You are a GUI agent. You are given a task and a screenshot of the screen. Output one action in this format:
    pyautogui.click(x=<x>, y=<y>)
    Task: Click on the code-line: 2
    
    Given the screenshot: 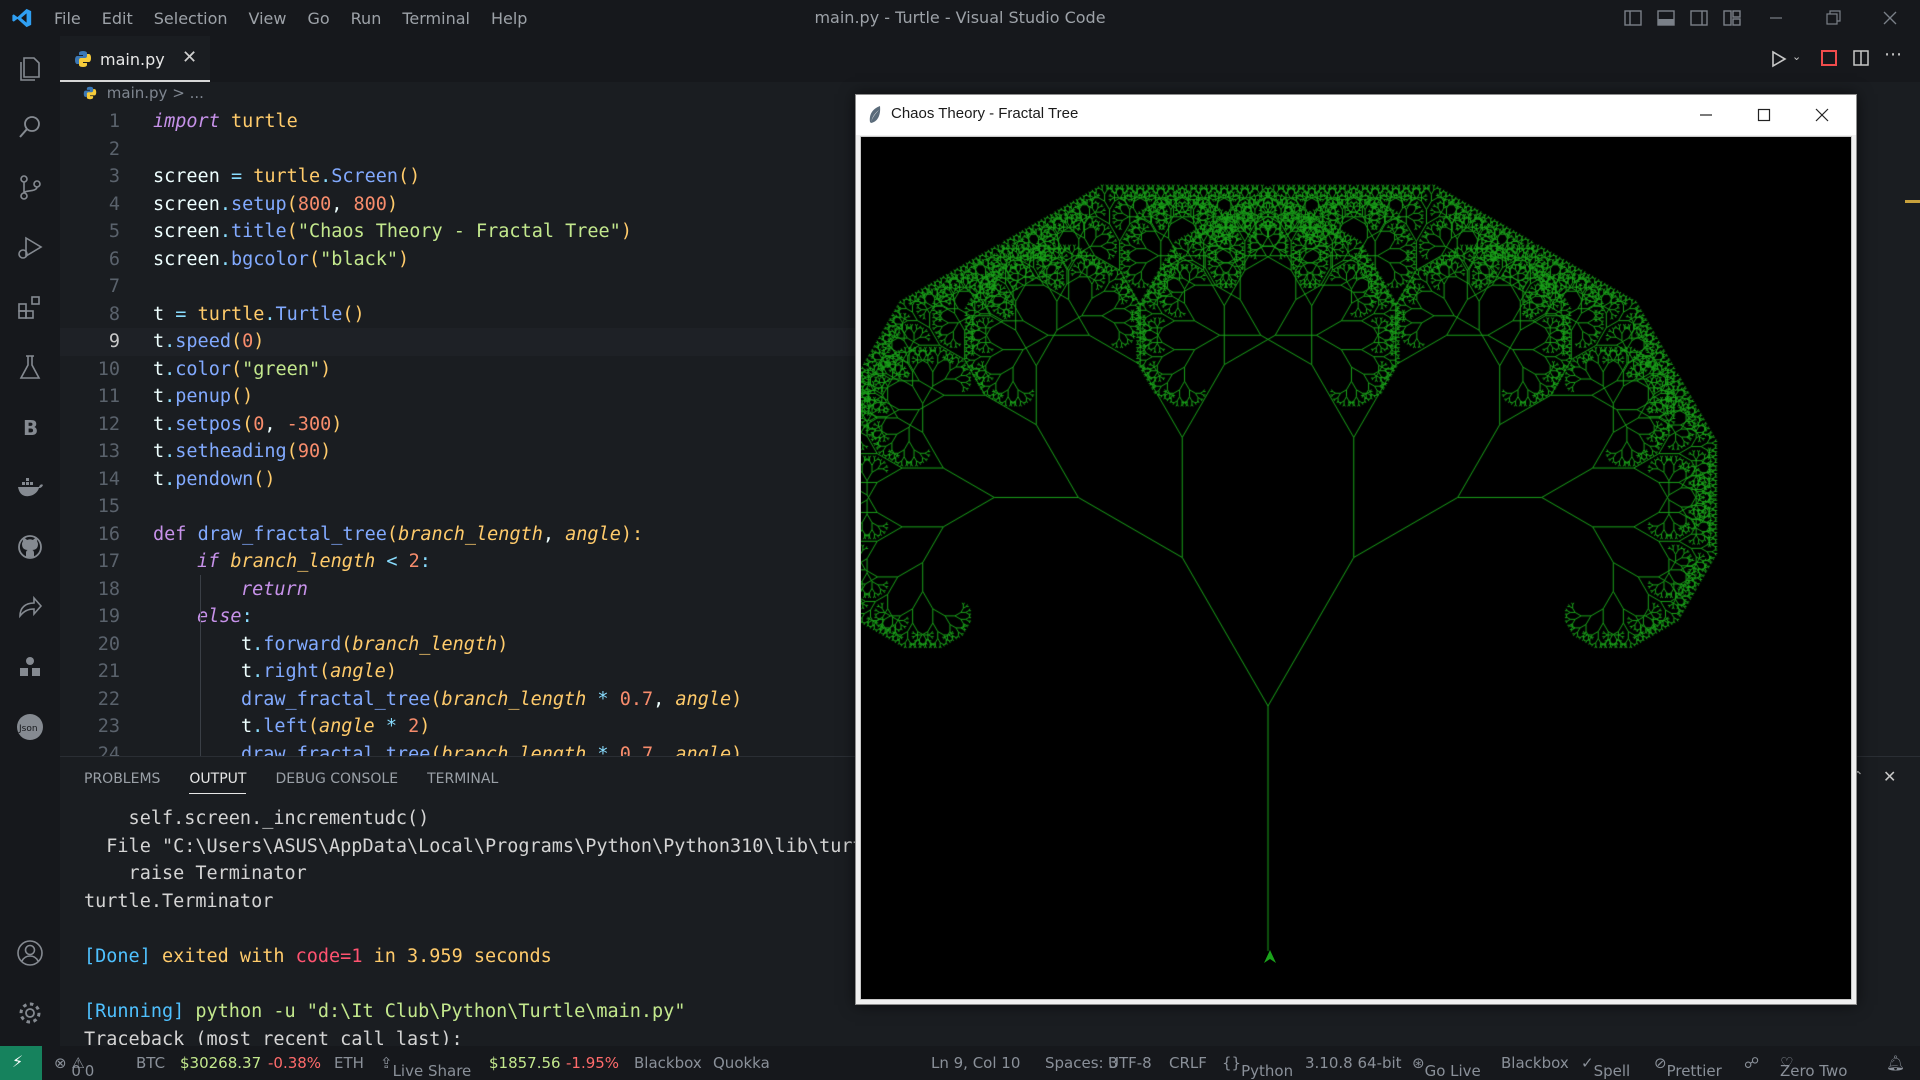 What is the action you would take?
    pyautogui.click(x=114, y=149)
    